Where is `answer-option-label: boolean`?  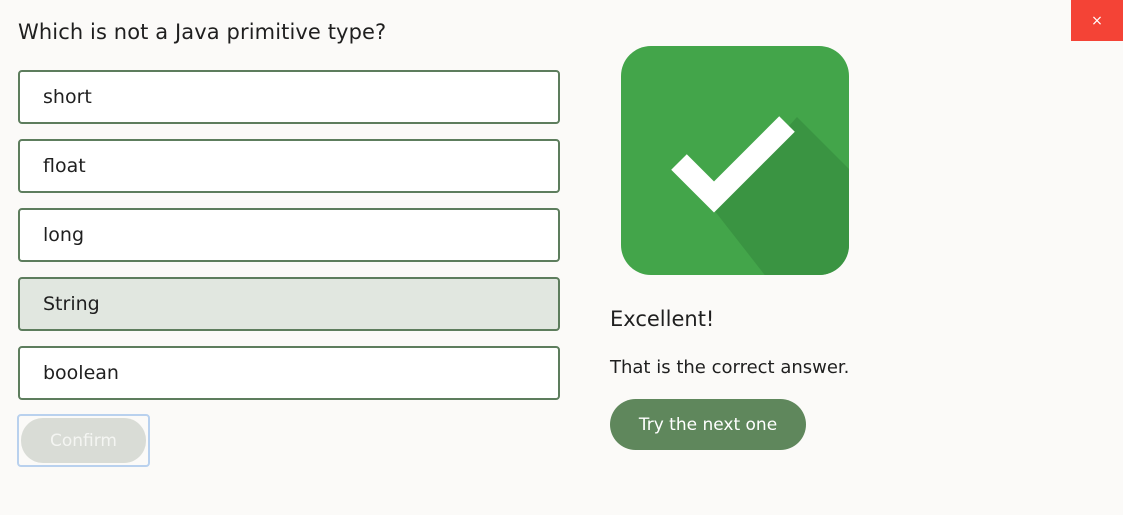 answer-option-label: boolean is located at coordinates (81, 373).